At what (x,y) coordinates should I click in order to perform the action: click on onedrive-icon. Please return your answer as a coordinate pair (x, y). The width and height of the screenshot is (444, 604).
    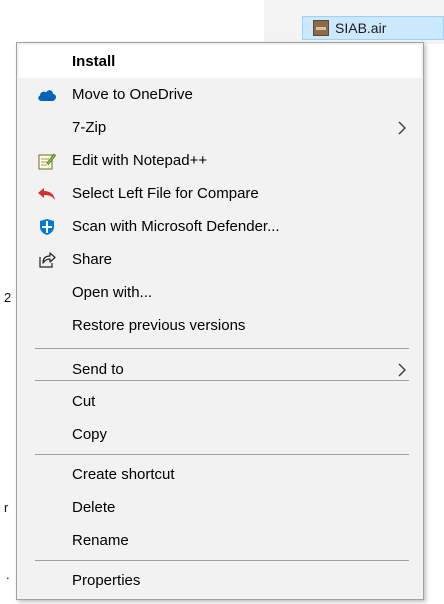
    Looking at the image, I should click on (47, 95).